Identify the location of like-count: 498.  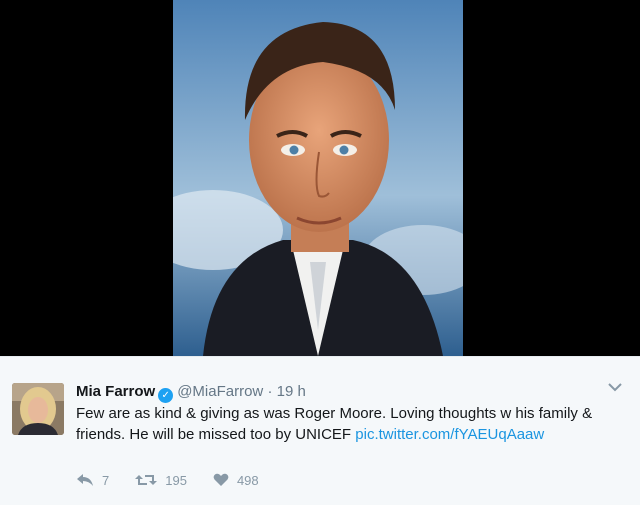
(247, 480).